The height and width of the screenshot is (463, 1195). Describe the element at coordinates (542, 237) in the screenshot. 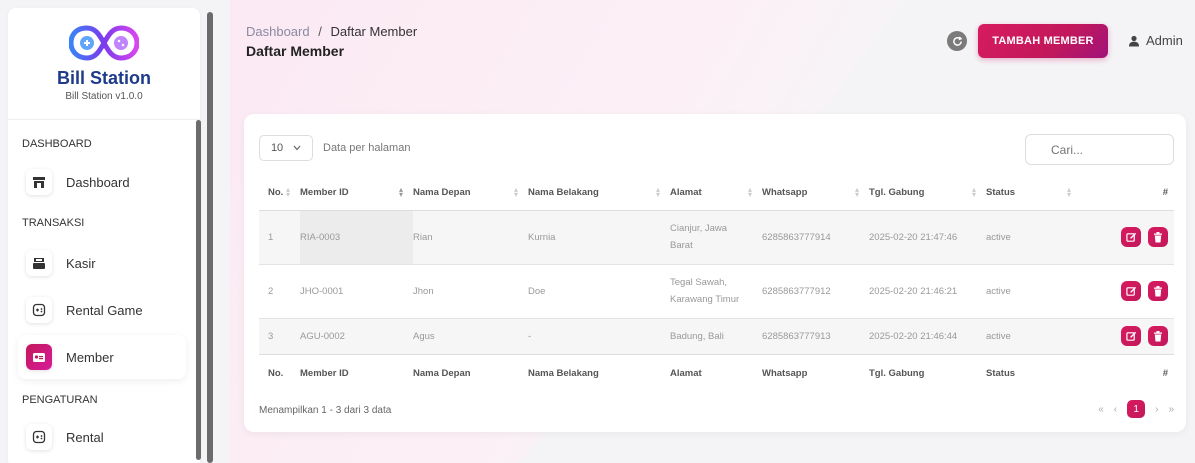

I see `cell-nama-belakang: Kurnia` at that location.